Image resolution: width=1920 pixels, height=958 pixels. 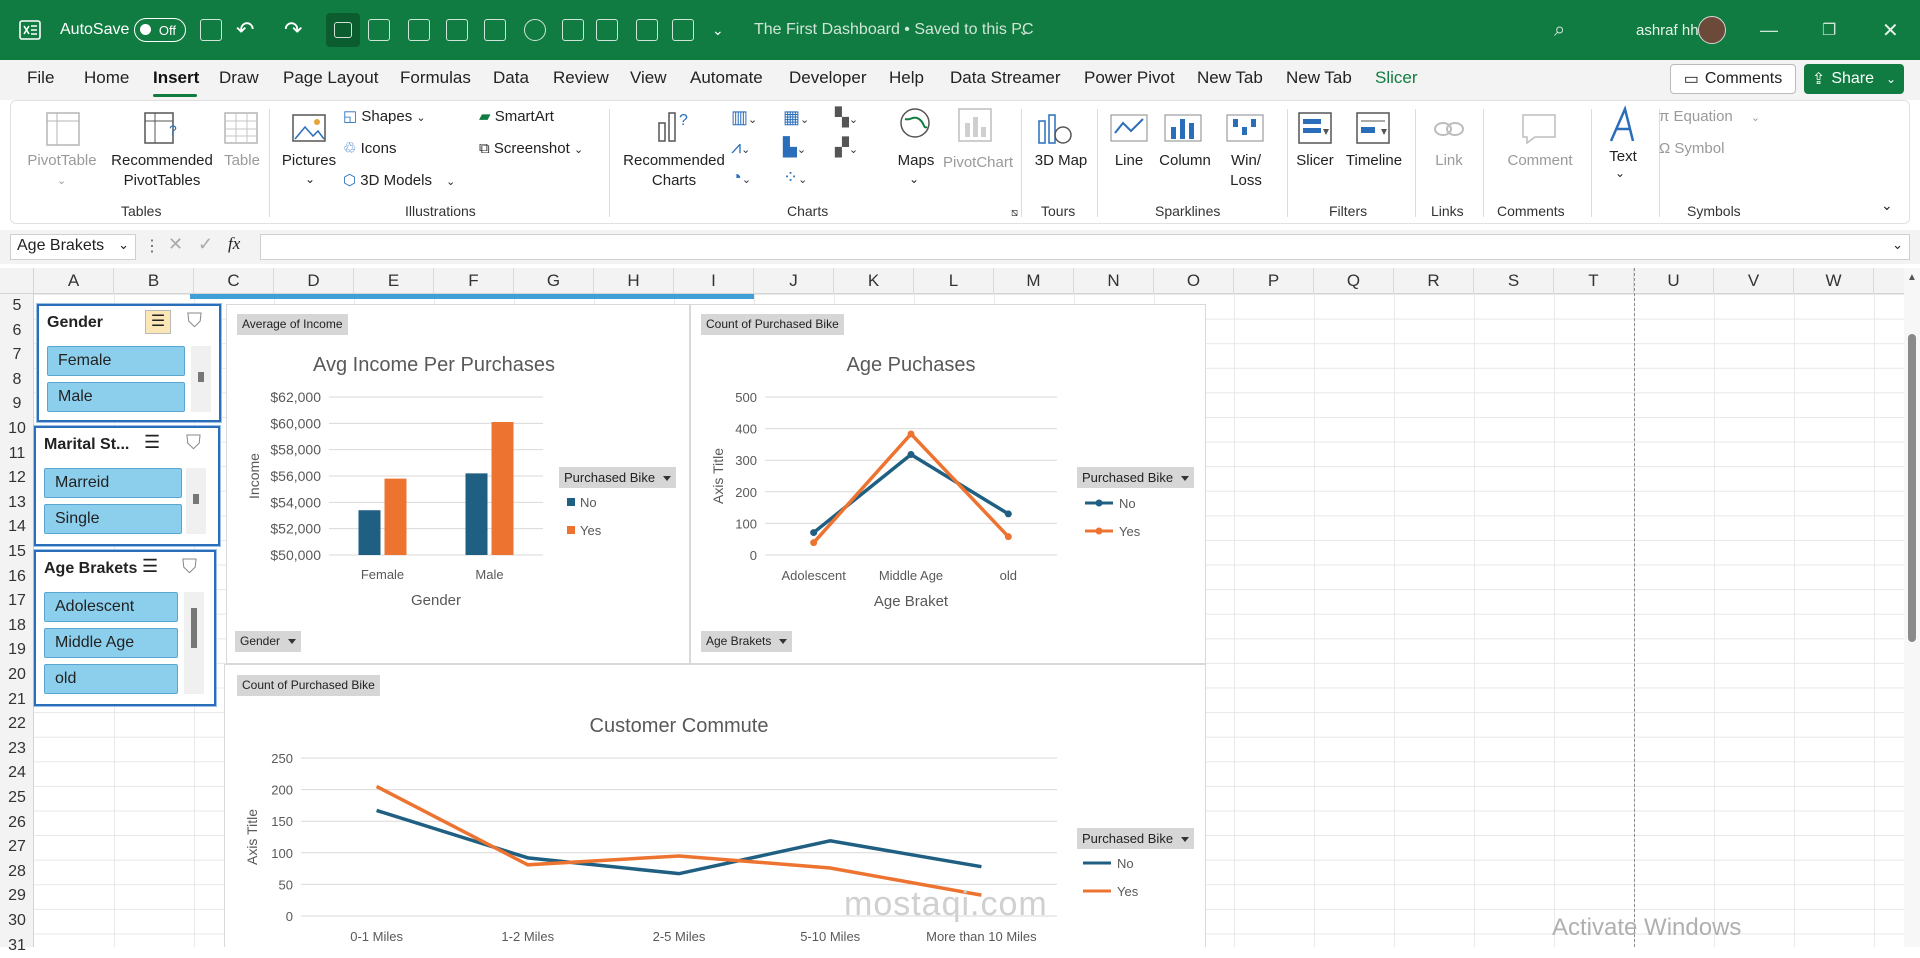 What do you see at coordinates (62, 161) in the screenshot?
I see `pivottable-button: PivotTable` at bounding box center [62, 161].